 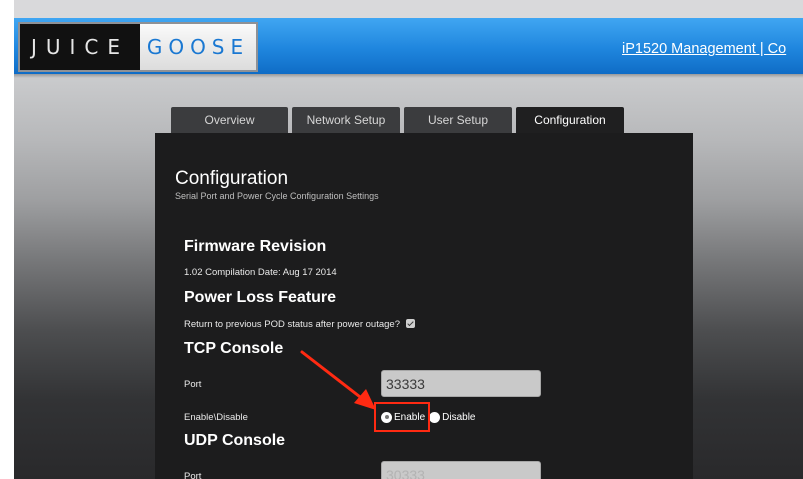 I want to click on tcp-enable-label: Enable\Disable, so click(x=216, y=417).